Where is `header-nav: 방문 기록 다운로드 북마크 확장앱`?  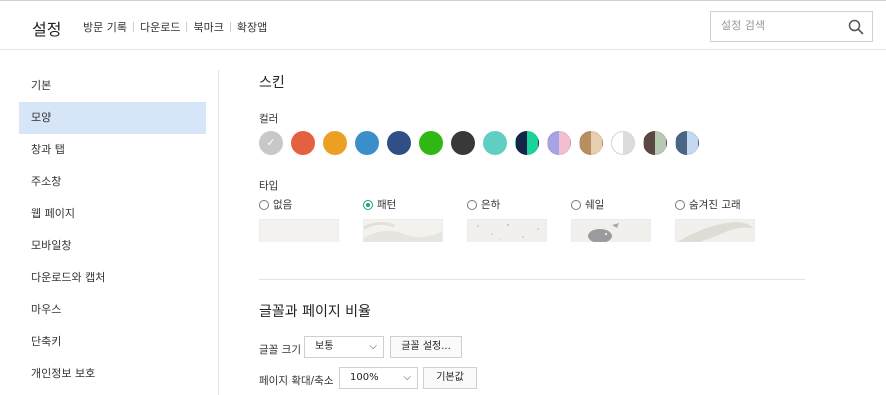 header-nav: 방문 기록 다운로드 북마크 확장앱 is located at coordinates (175, 27).